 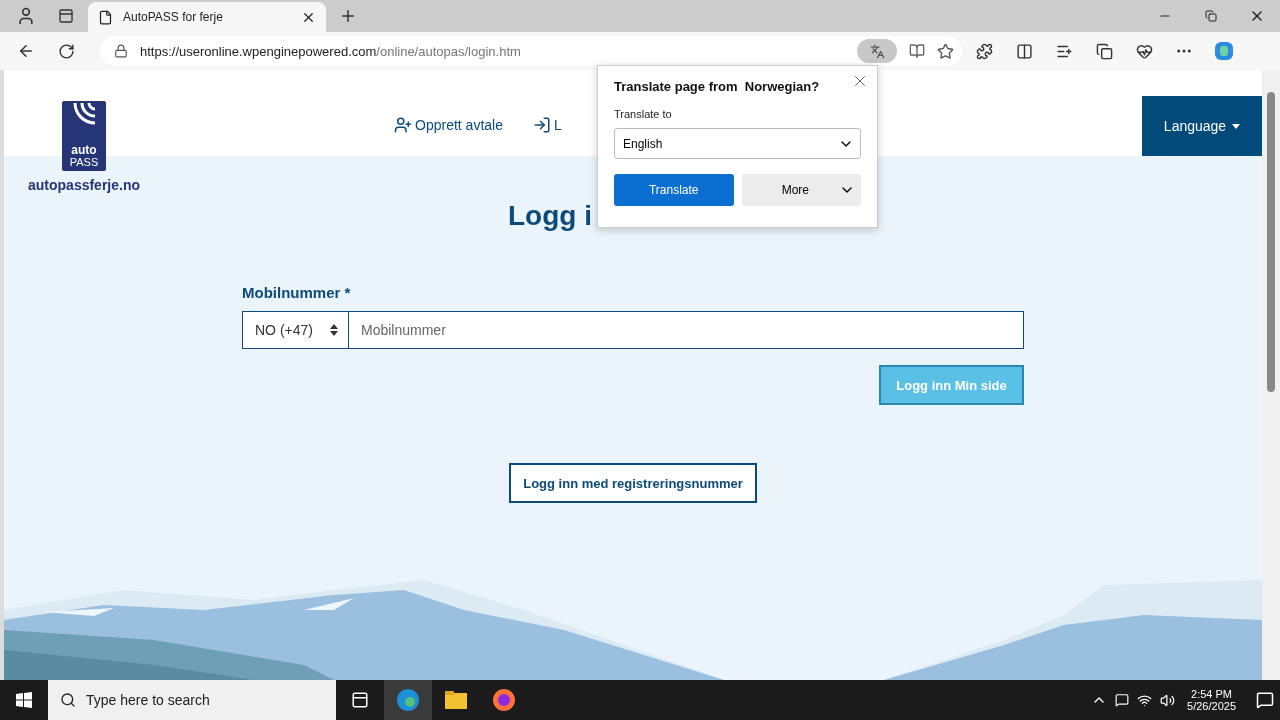 What do you see at coordinates (121, 51) in the screenshot?
I see `lock-icon` at bounding box center [121, 51].